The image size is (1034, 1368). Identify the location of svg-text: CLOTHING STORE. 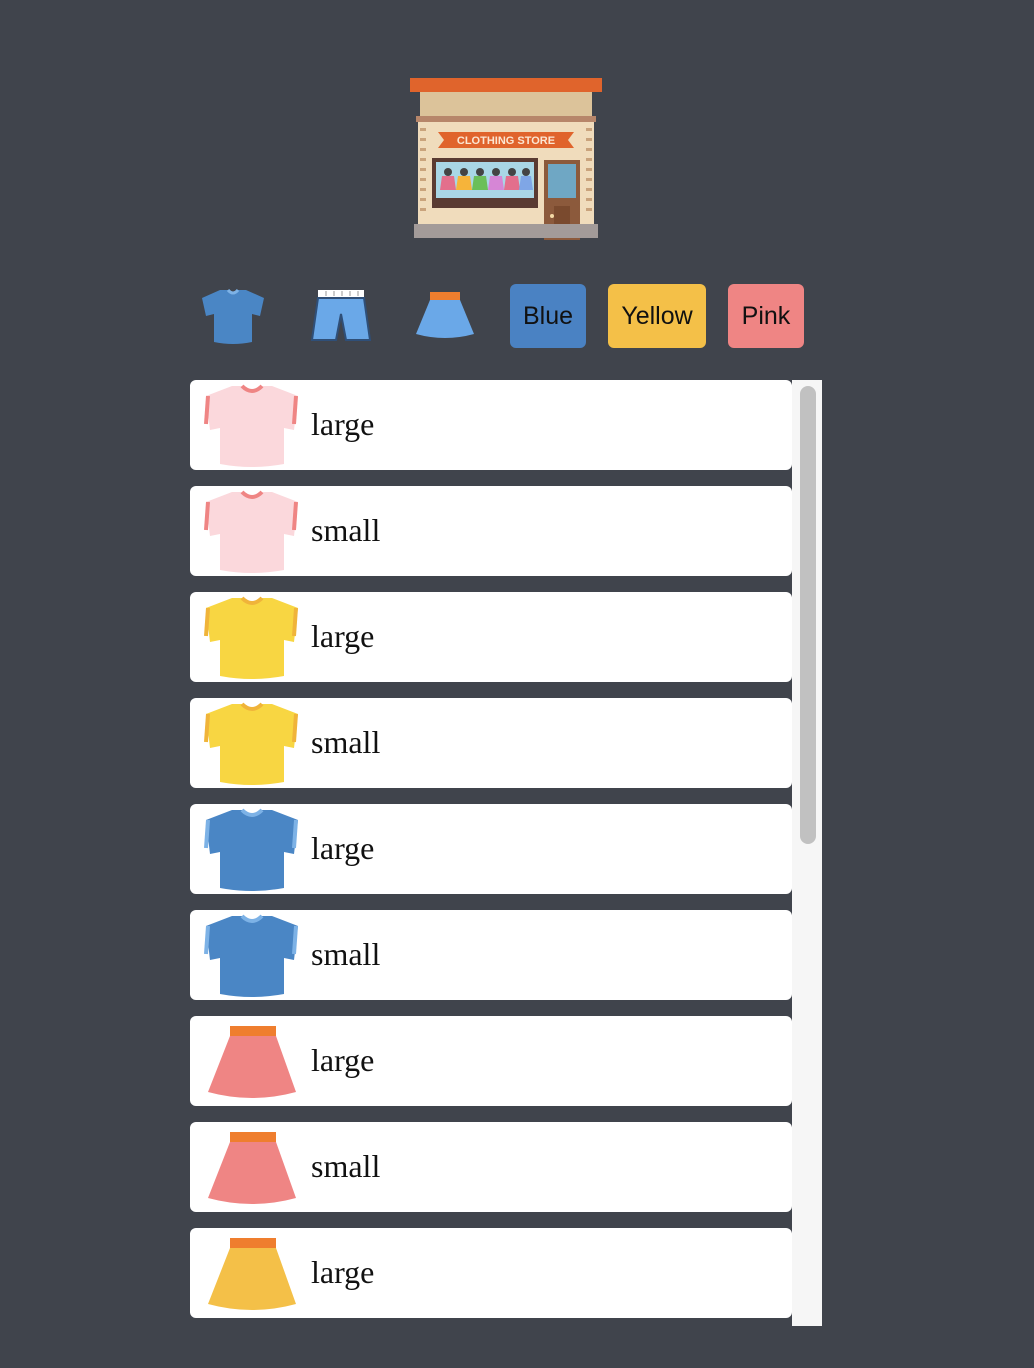
(506, 141).